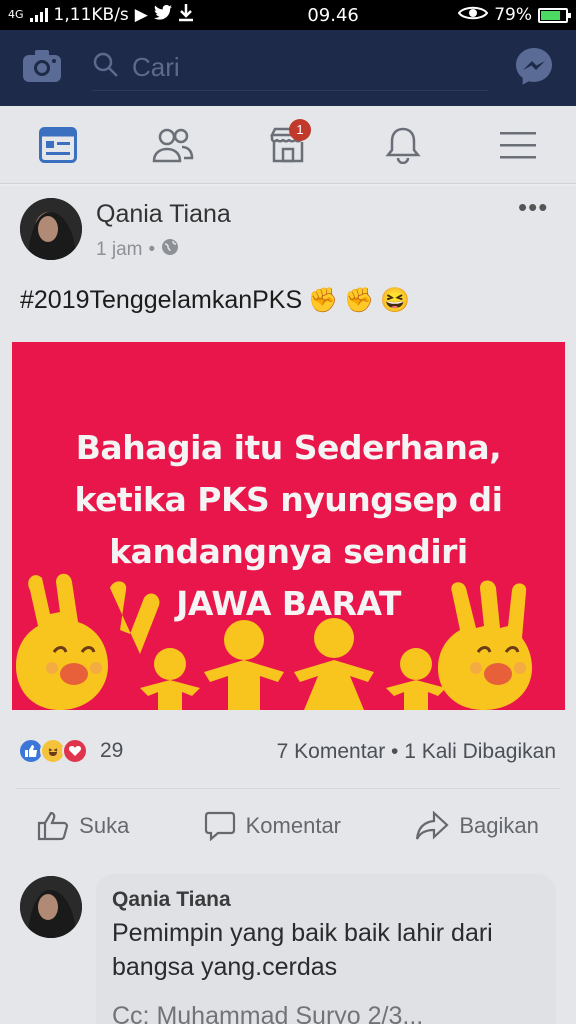 The height and width of the screenshot is (1024, 576). Describe the element at coordinates (16, 14) in the screenshot. I see `network-label: 4G` at that location.